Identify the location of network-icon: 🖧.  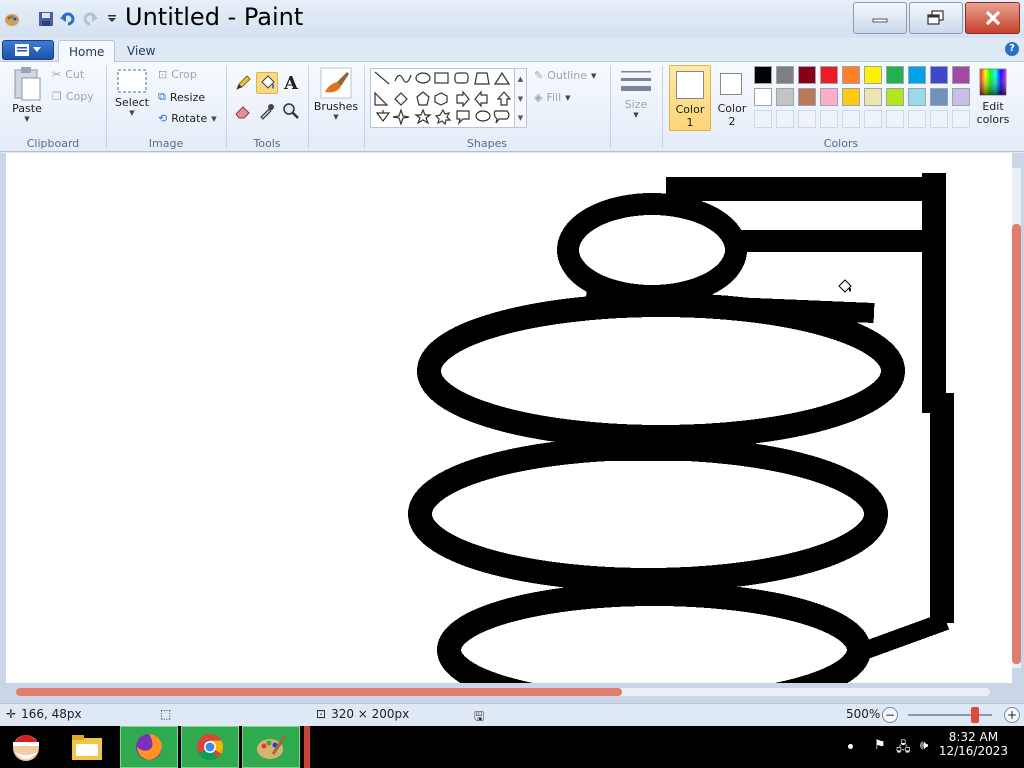
(903, 749).